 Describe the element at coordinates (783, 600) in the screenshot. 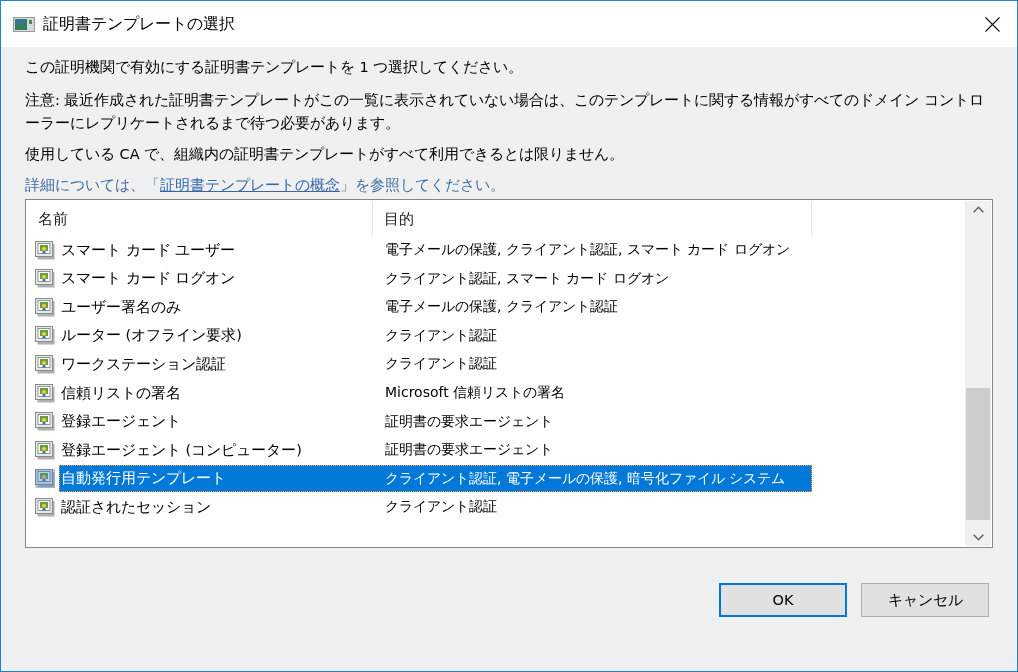

I see `dialog-button: OK` at that location.